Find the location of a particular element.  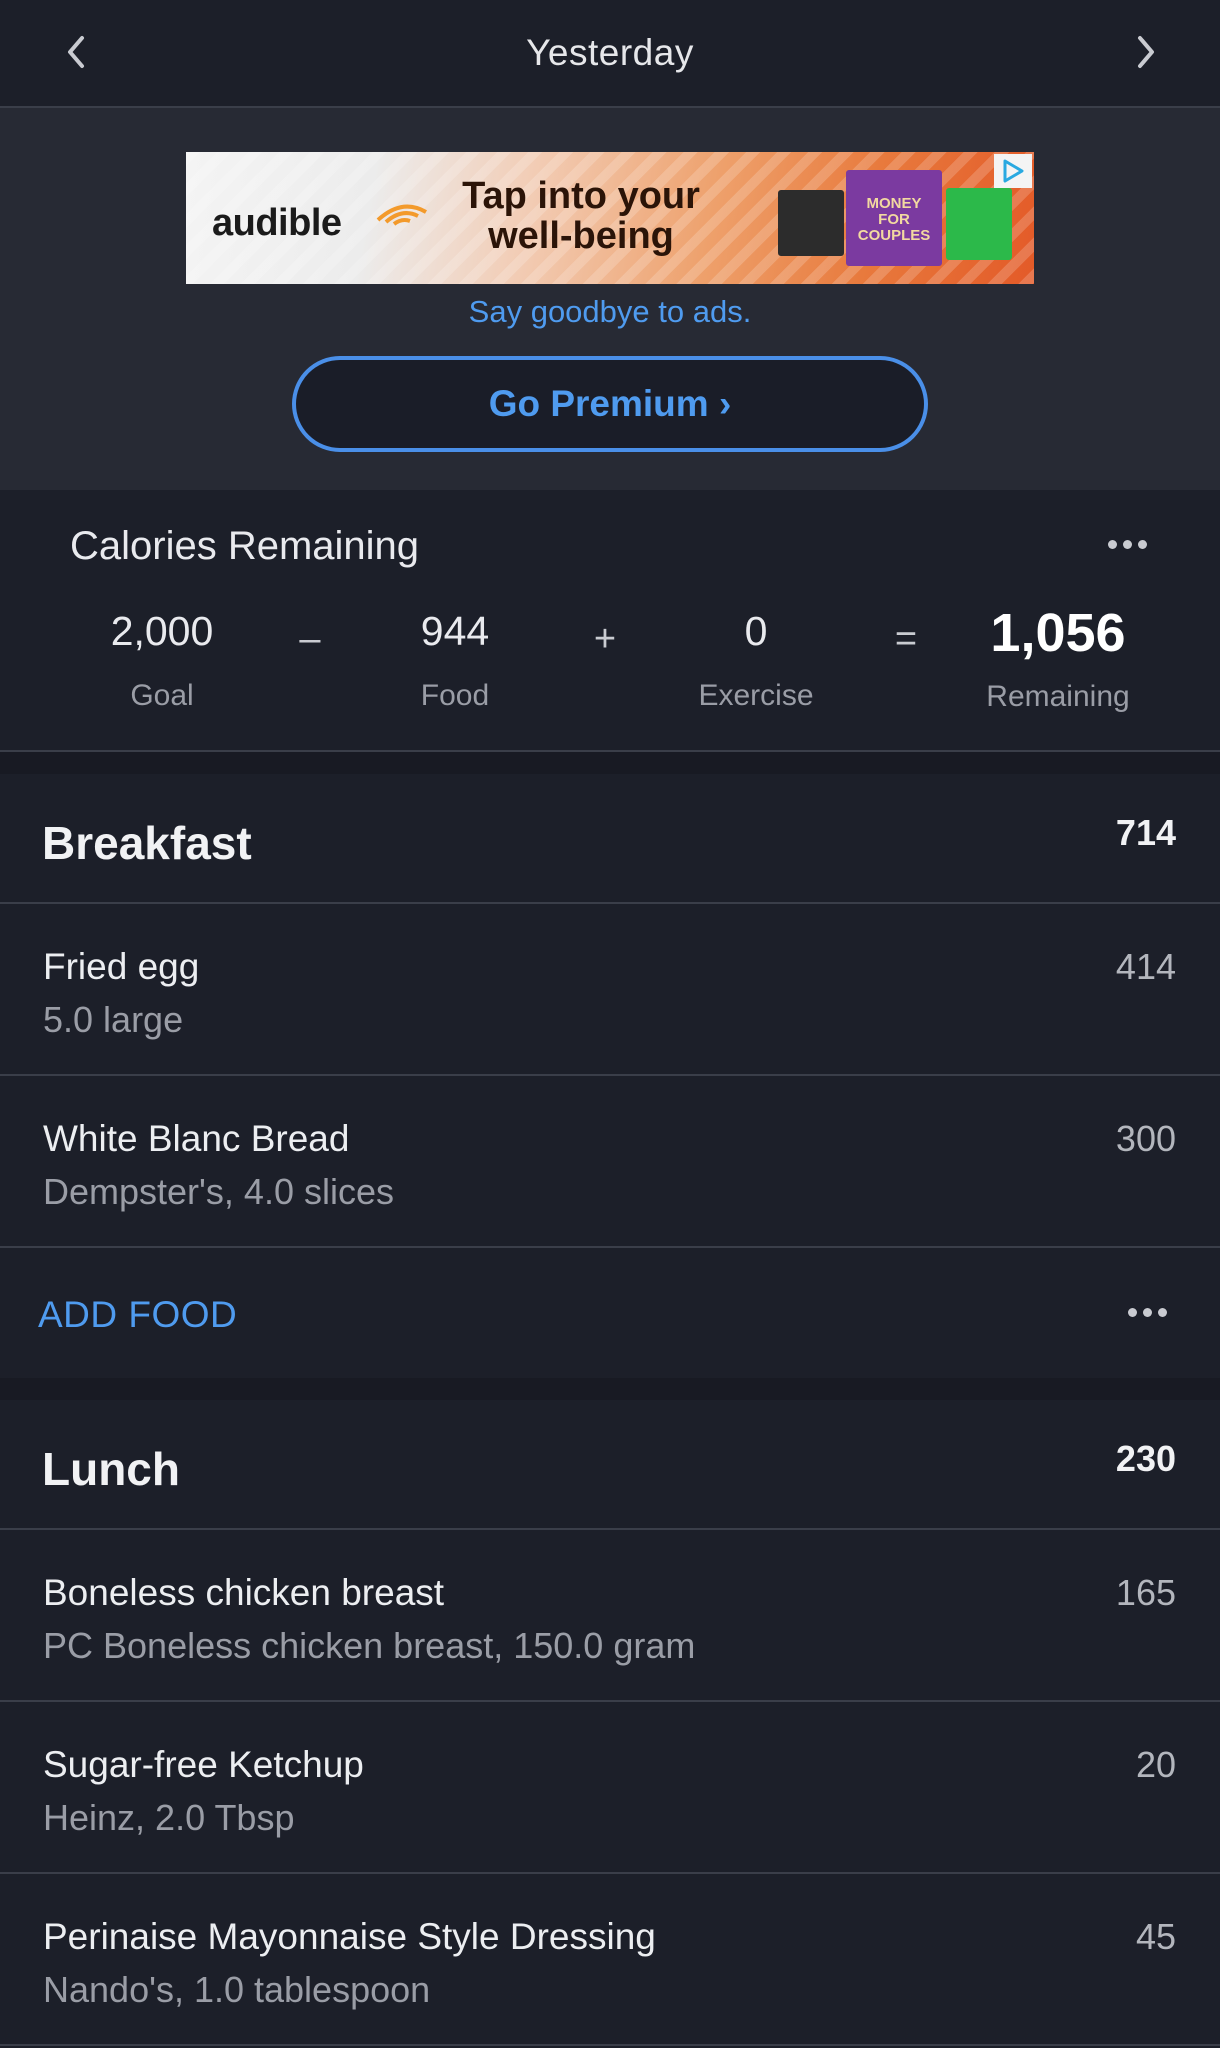

ad-tagline: Tap into your well-being is located at coordinates (581, 216).